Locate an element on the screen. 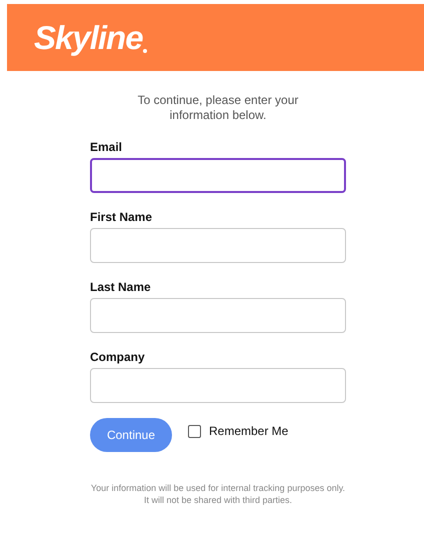  field-label: First Name is located at coordinates (122, 217).